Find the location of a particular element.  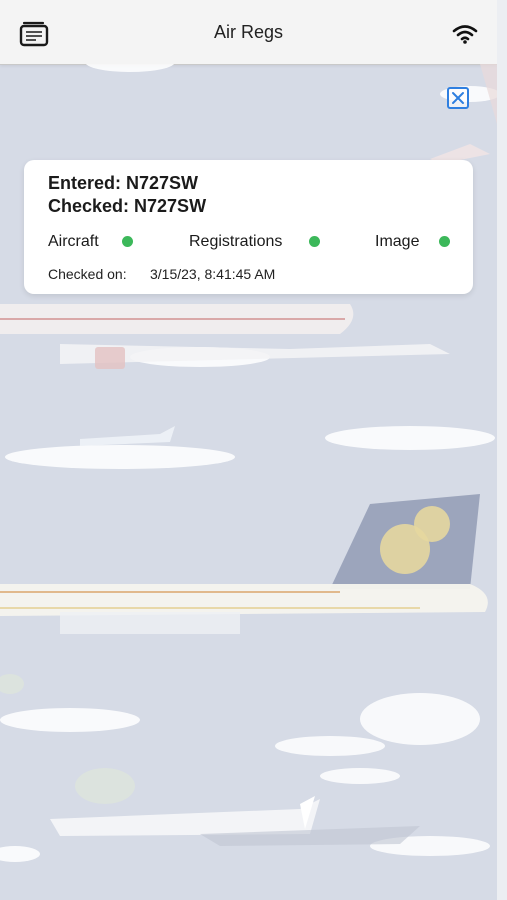

nav-bar: Air Regs is located at coordinates (248, 32).